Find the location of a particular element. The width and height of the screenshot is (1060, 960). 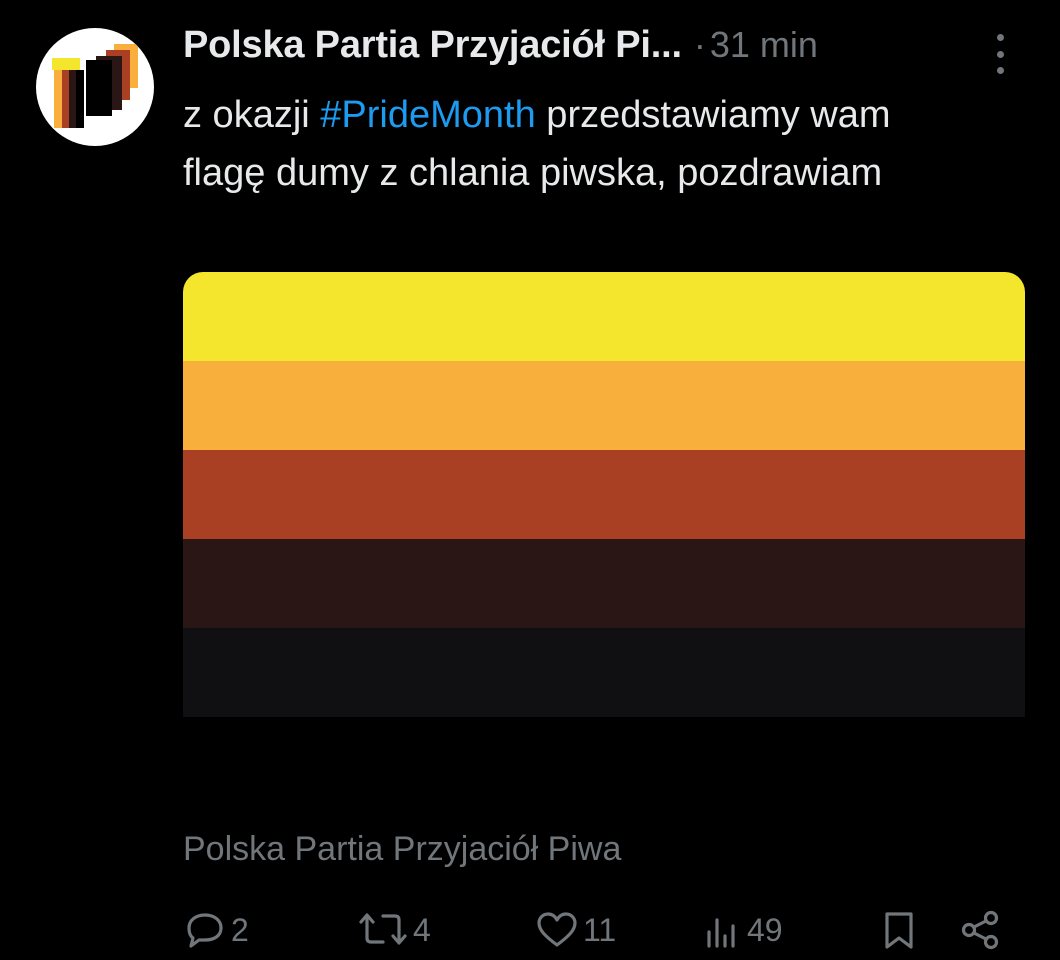

reply-button: 2 is located at coordinates (216, 930).